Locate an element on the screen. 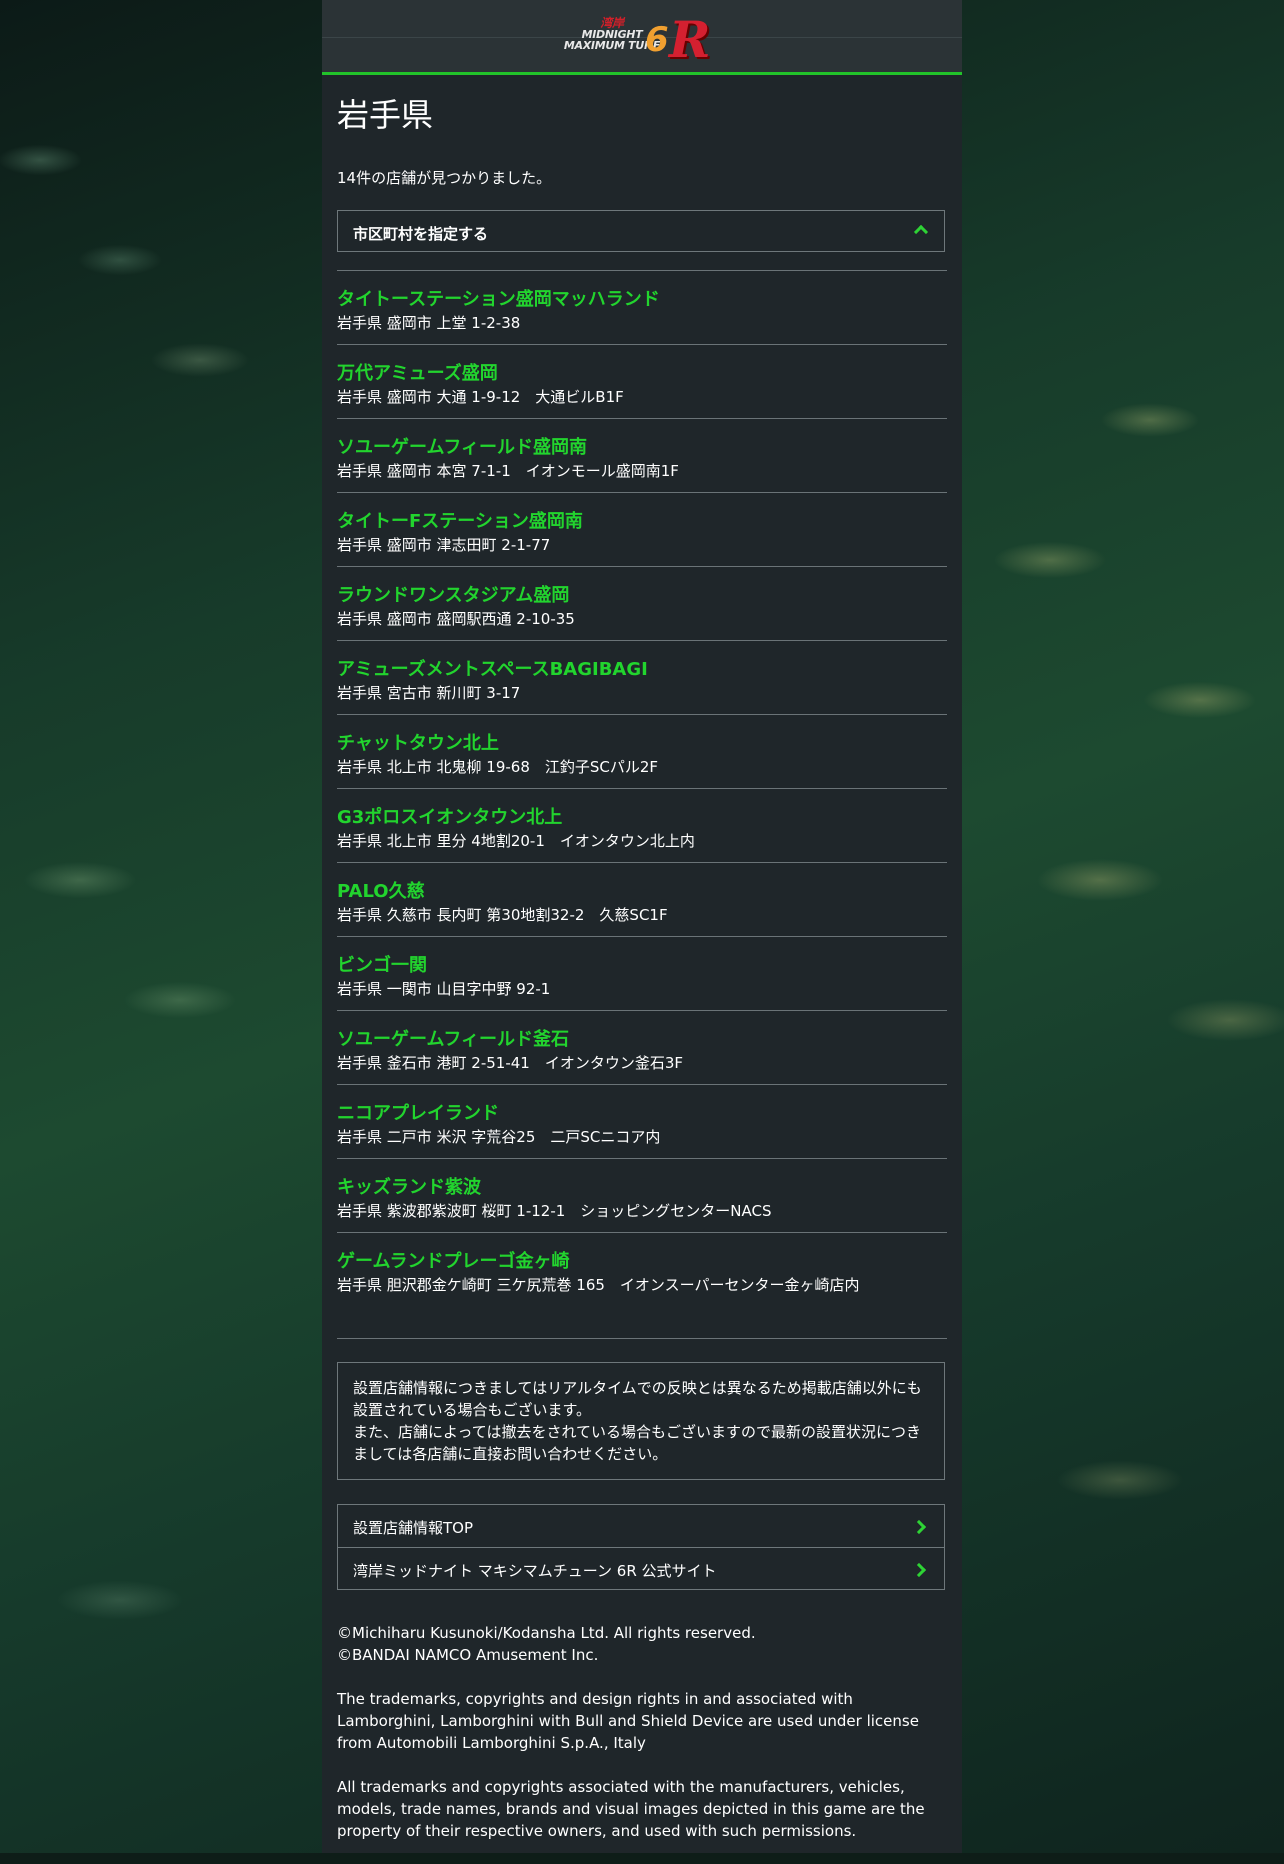 The width and height of the screenshot is (1284, 1864). divider is located at coordinates (642, 1338).